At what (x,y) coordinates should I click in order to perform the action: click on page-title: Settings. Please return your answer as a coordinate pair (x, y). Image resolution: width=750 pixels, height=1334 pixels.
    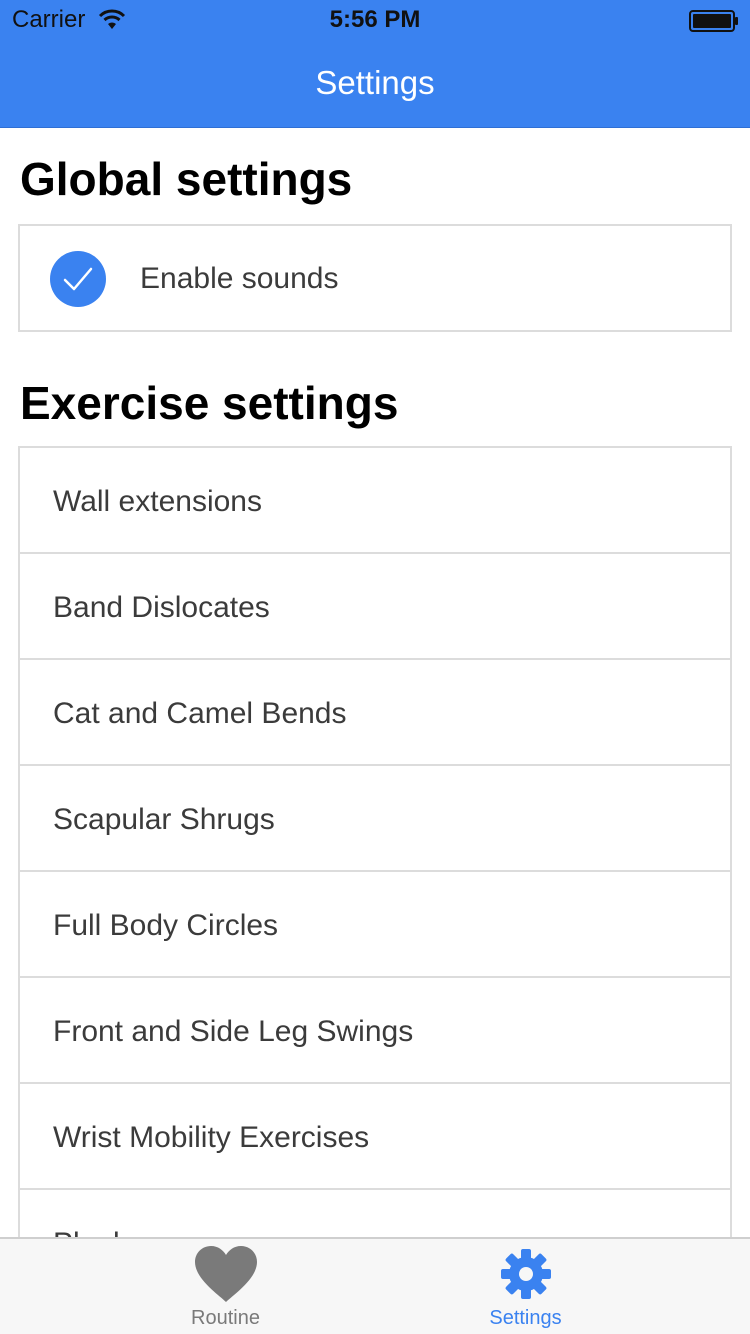
    Looking at the image, I should click on (375, 82).